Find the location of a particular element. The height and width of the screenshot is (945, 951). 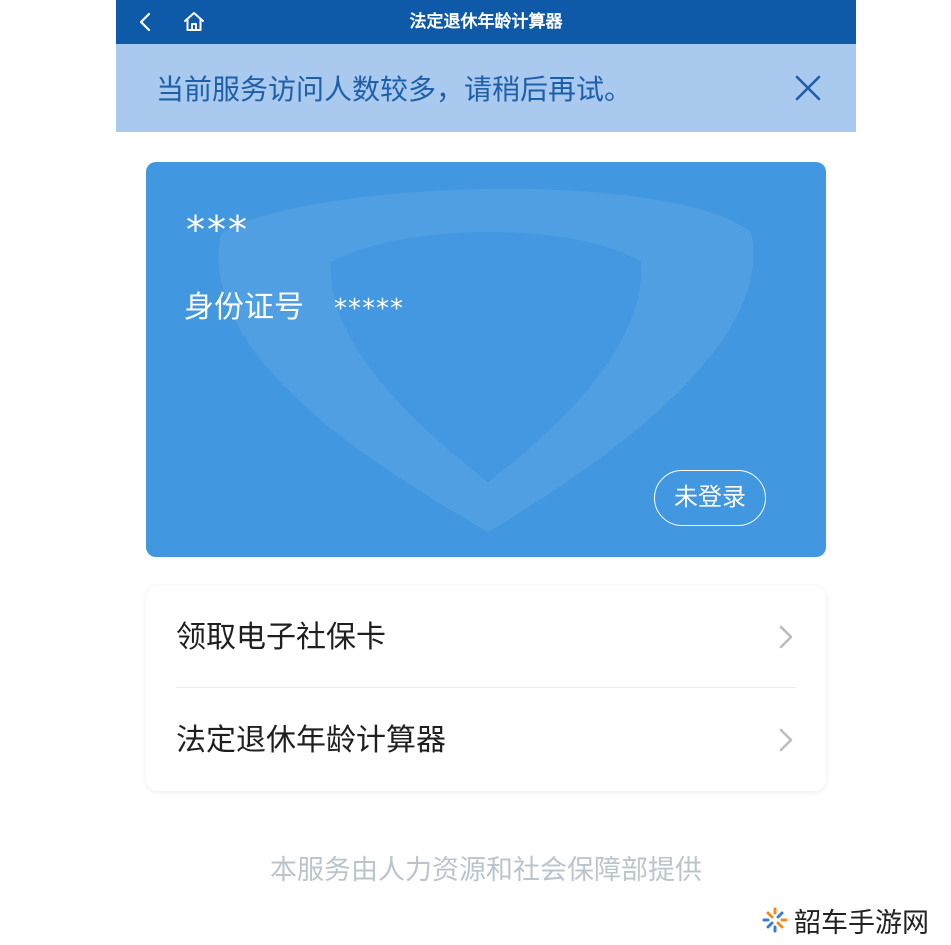

watermark-text: 韶车手游网 is located at coordinates (861, 923).